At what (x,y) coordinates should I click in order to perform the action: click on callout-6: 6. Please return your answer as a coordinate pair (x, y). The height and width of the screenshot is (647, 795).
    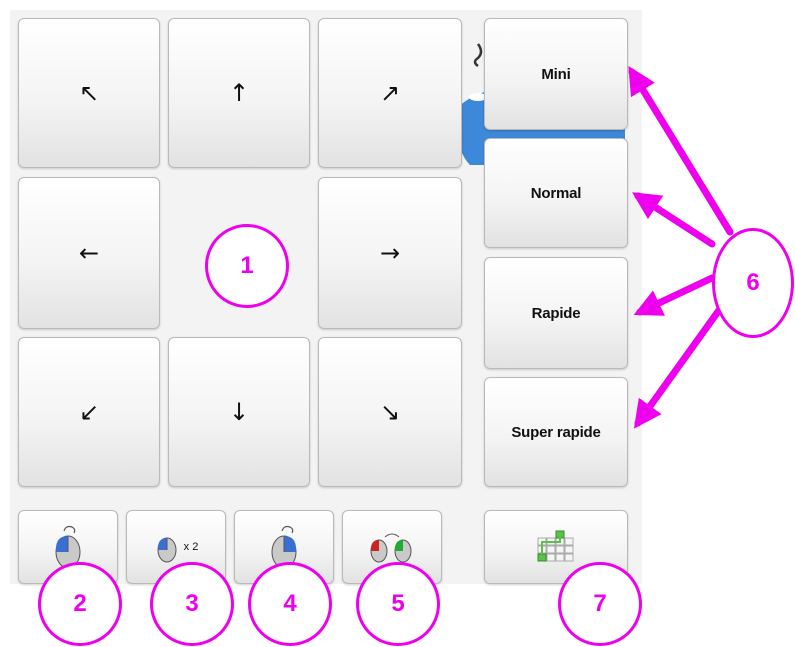
    Looking at the image, I should click on (753, 283).